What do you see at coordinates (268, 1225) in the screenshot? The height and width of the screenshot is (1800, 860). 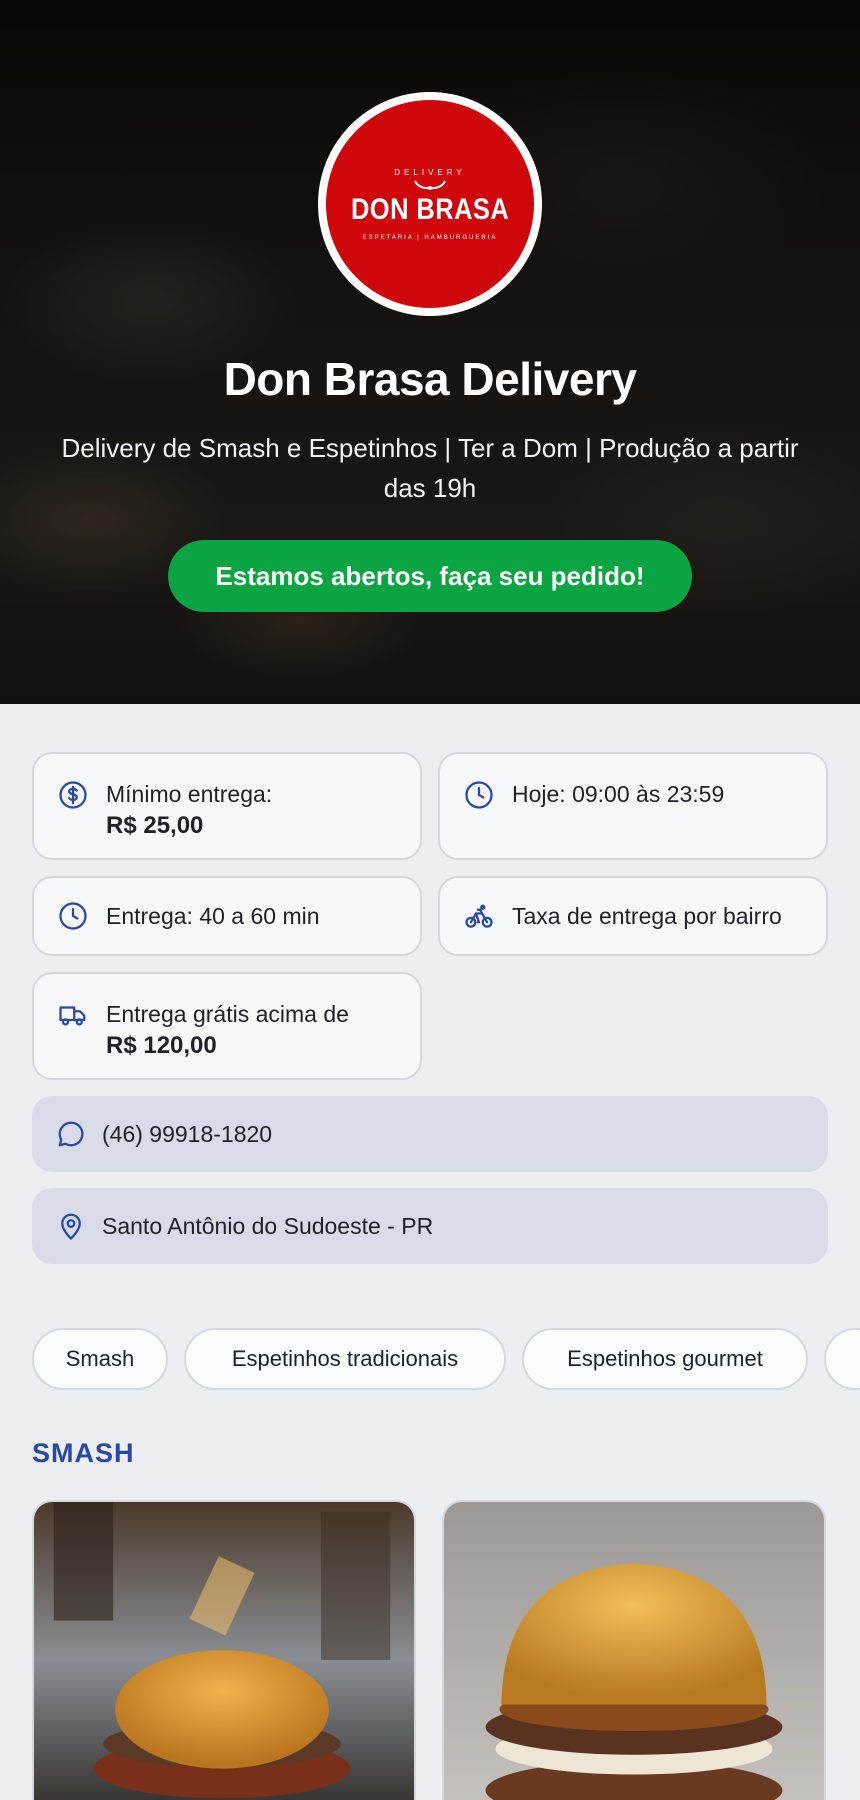 I see `location-text: Santo Antônio do Sudoeste - PR` at bounding box center [268, 1225].